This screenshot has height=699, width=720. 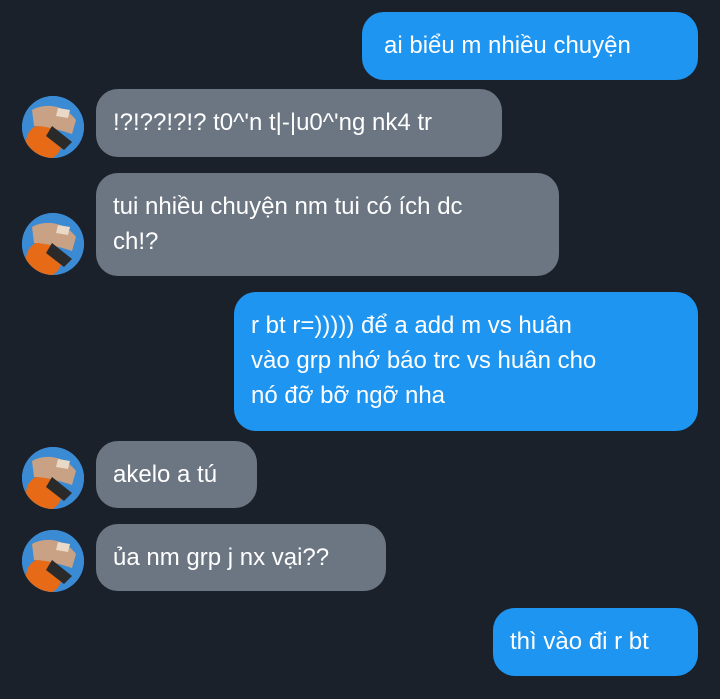 I want to click on message-text: ai biểu m nhiều chuyện, so click(x=507, y=45).